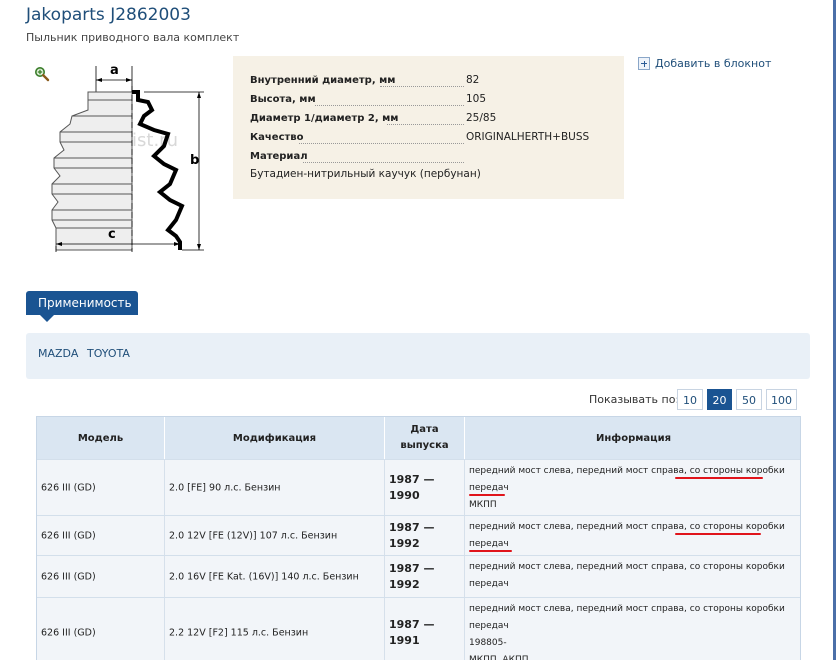 The height and width of the screenshot is (660, 836). What do you see at coordinates (253, 535) in the screenshot?
I see `cell-modification: 2.0 12V [FE (12V)] 107 л.с. Бензин` at bounding box center [253, 535].